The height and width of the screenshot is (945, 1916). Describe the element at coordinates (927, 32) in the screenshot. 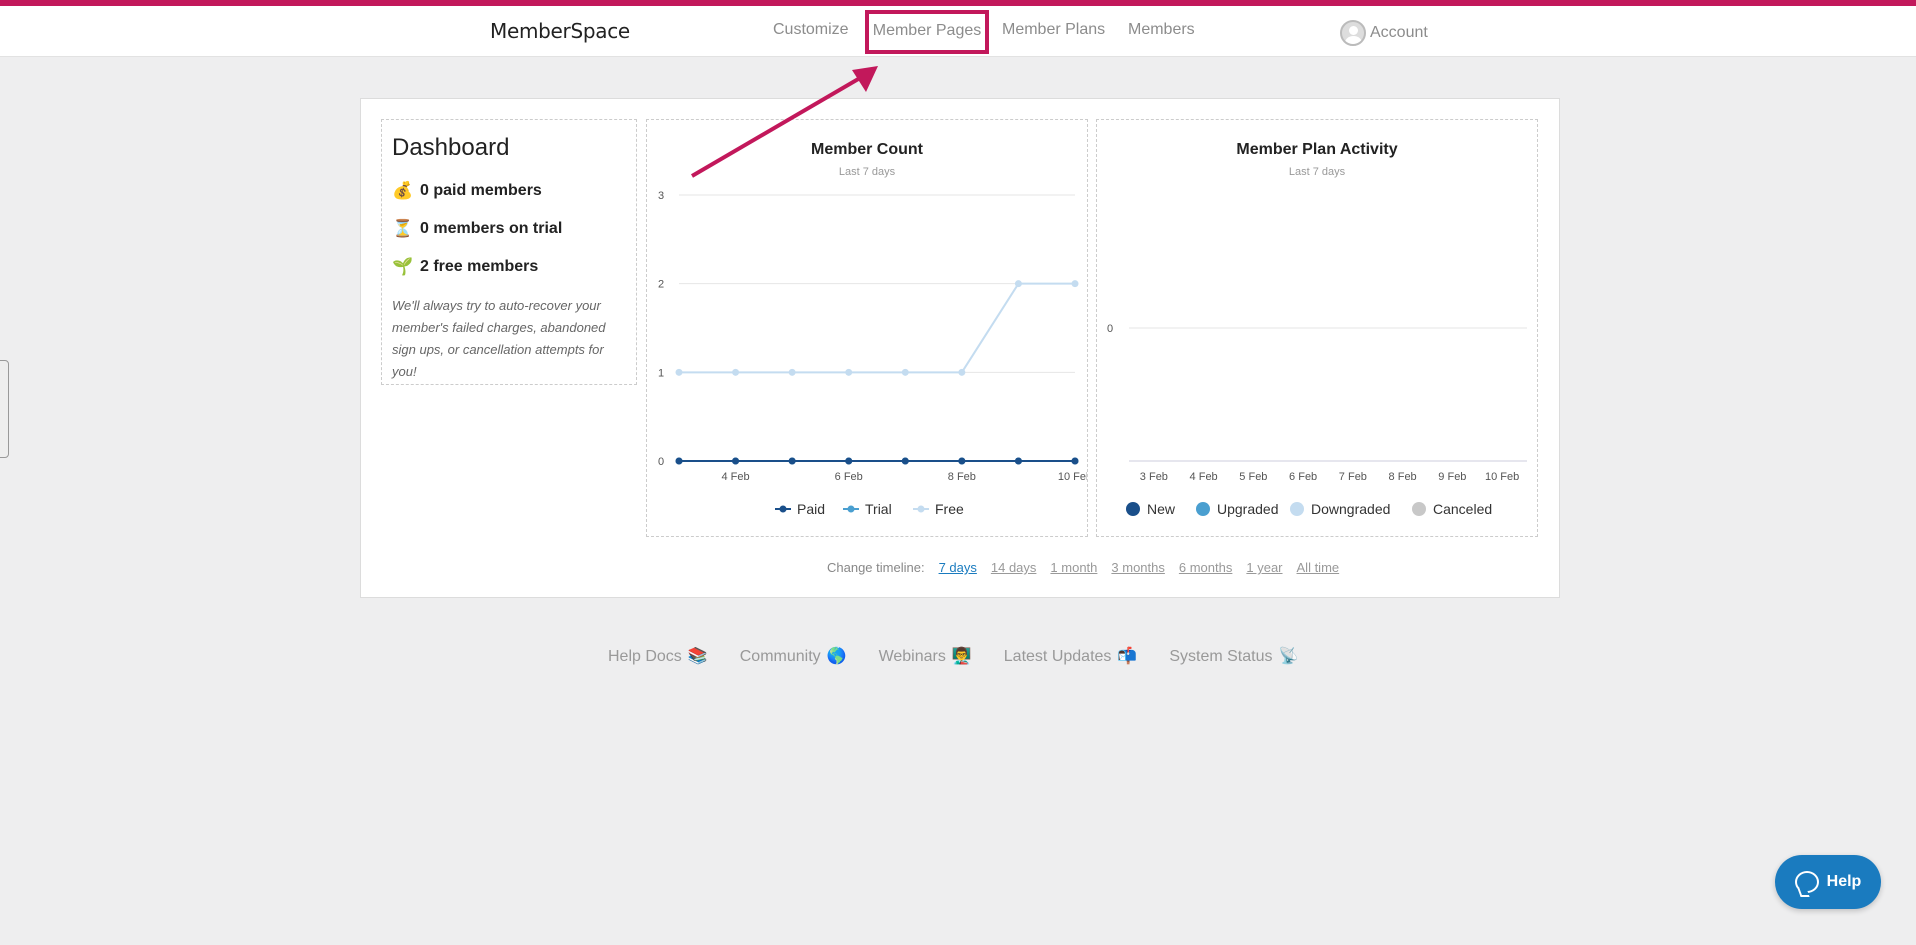

I see `nav-member-pages: Member Pages` at that location.